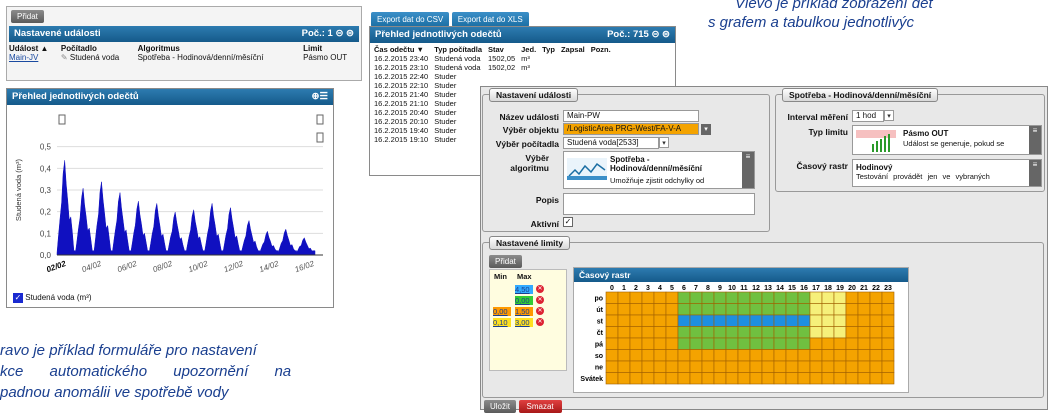 The height and width of the screenshot is (413, 1048). Describe the element at coordinates (18, 298) in the screenshot. I see `legend-checkbox-icon: ✓` at that location.